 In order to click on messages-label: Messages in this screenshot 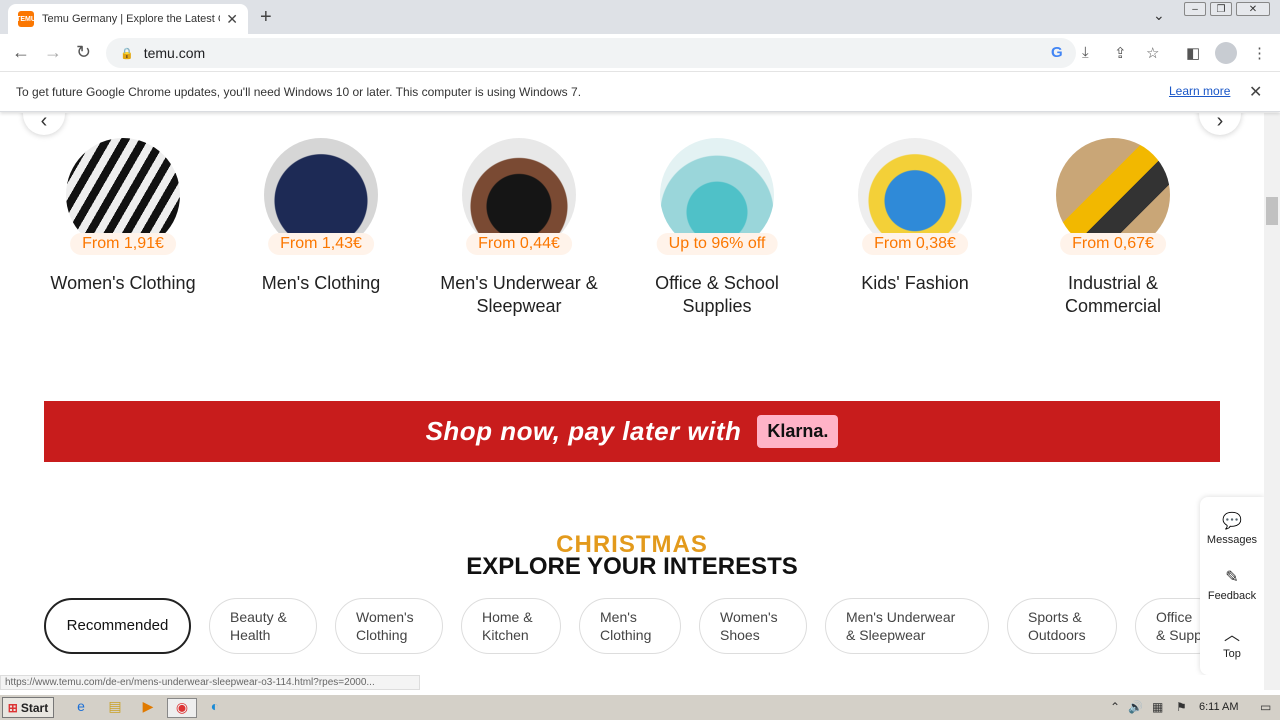, I will do `click(1232, 540)`.